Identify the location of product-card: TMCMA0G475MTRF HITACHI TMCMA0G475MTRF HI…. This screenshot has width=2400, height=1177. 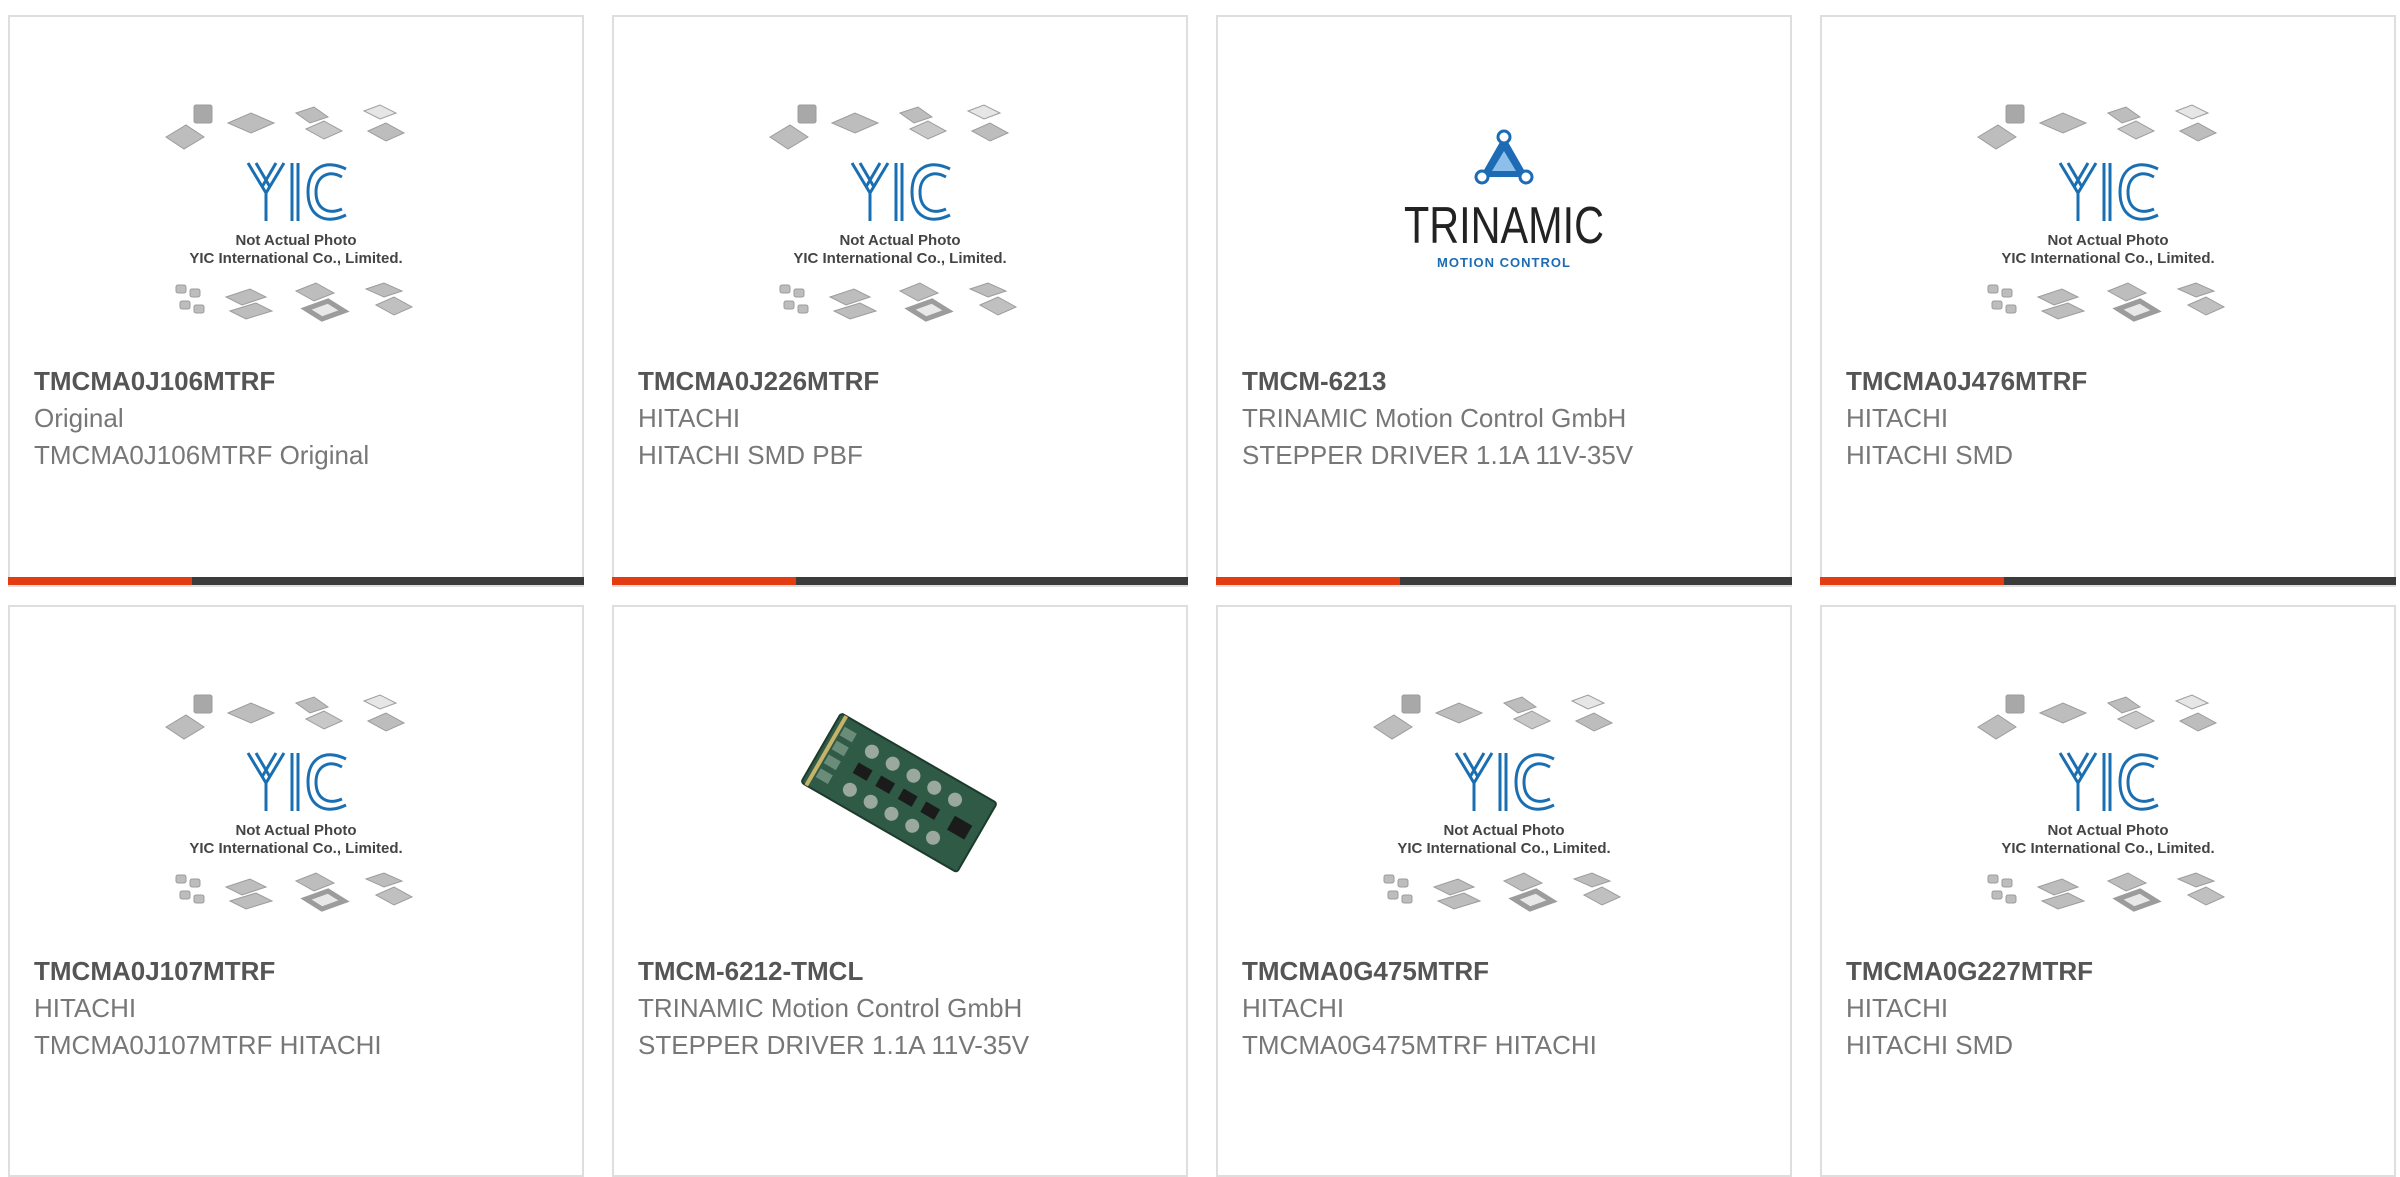
(1504, 891).